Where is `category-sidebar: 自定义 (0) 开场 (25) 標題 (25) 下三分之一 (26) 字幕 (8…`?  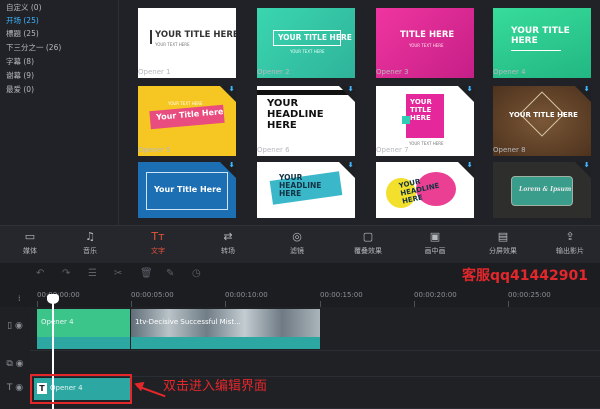
category-sidebar: 自定义 (0) 开场 (25) 標題 (25) 下三分之一 (26) 字幕 (8… is located at coordinates (59, 112).